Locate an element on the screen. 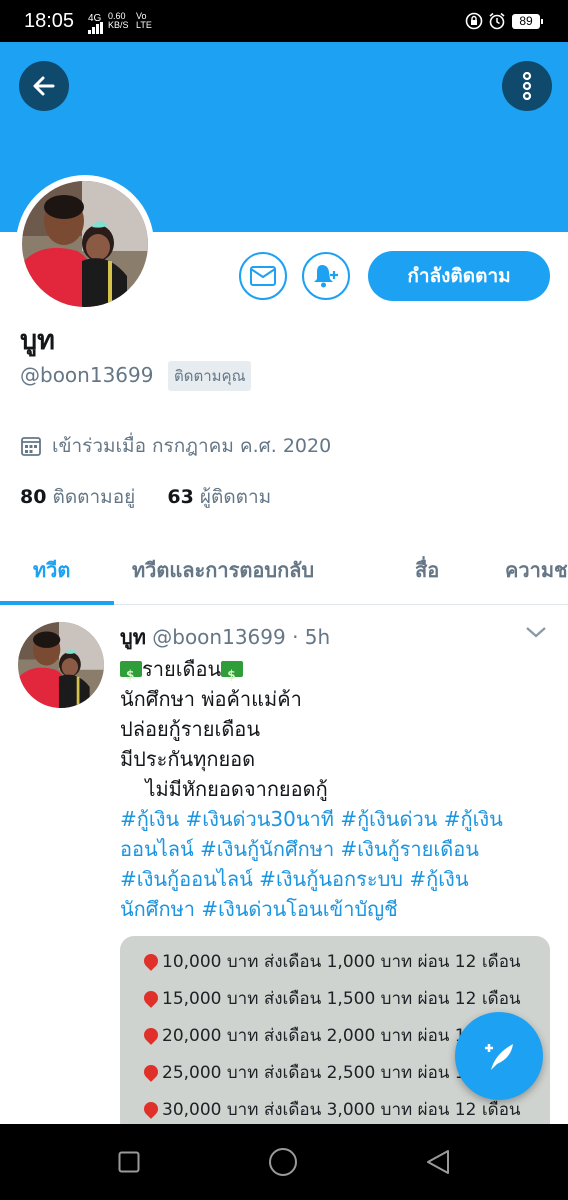  tweet-avatar is located at coordinates (61, 665).